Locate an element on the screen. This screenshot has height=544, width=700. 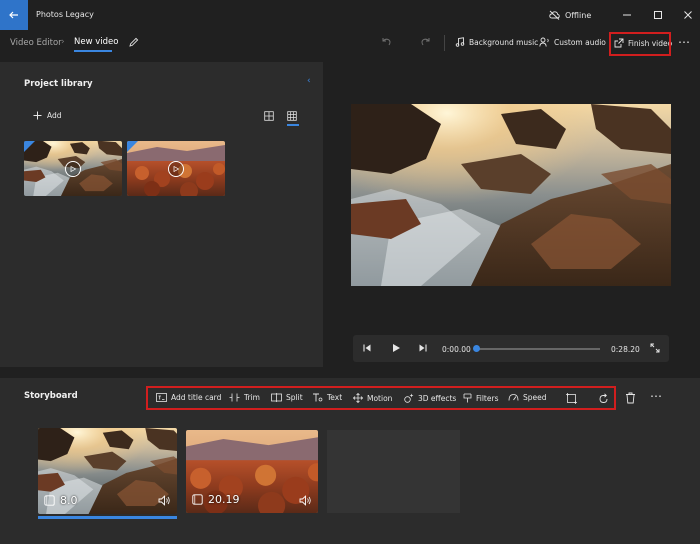
close-button is located at coordinates (688, 15).